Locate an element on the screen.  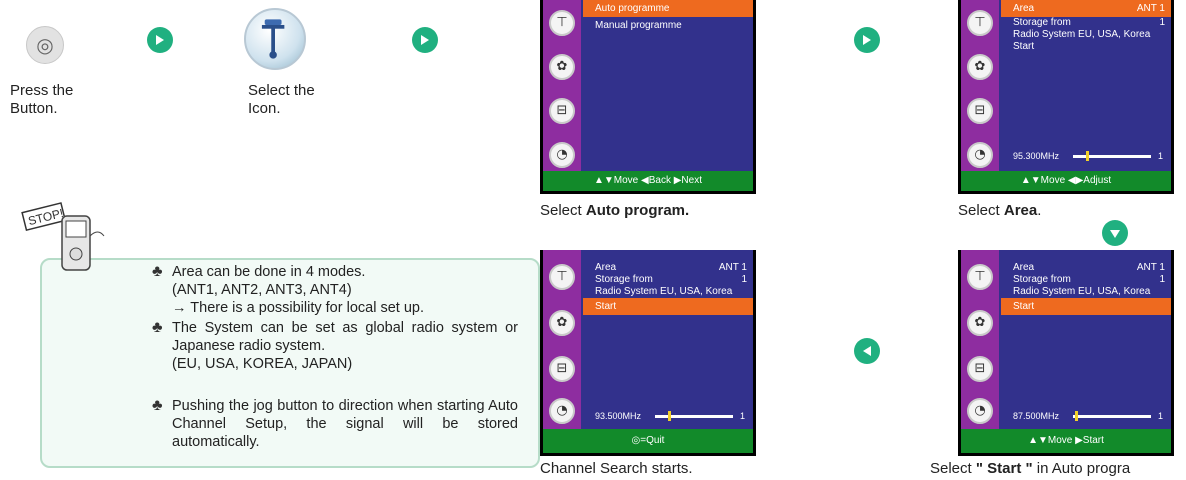
screen-footer: ▲▼Move ◀Back ▶Next is located at coordinates (648, 181).